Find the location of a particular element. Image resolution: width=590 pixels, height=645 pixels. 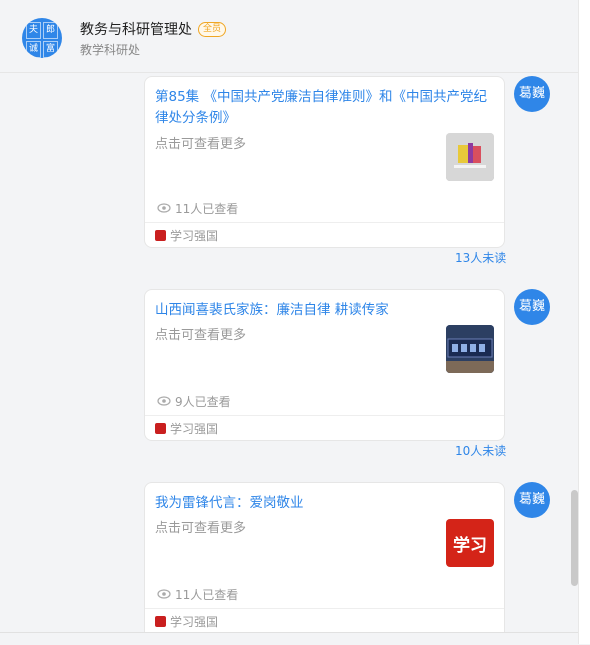

xuexi-logo-thumbnail-icon: 学习 is located at coordinates (470, 543).